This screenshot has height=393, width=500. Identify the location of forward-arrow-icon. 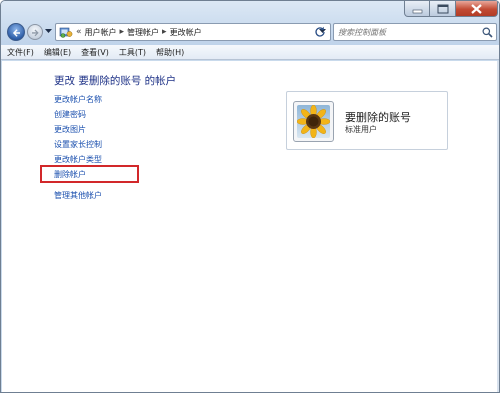
(35, 33).